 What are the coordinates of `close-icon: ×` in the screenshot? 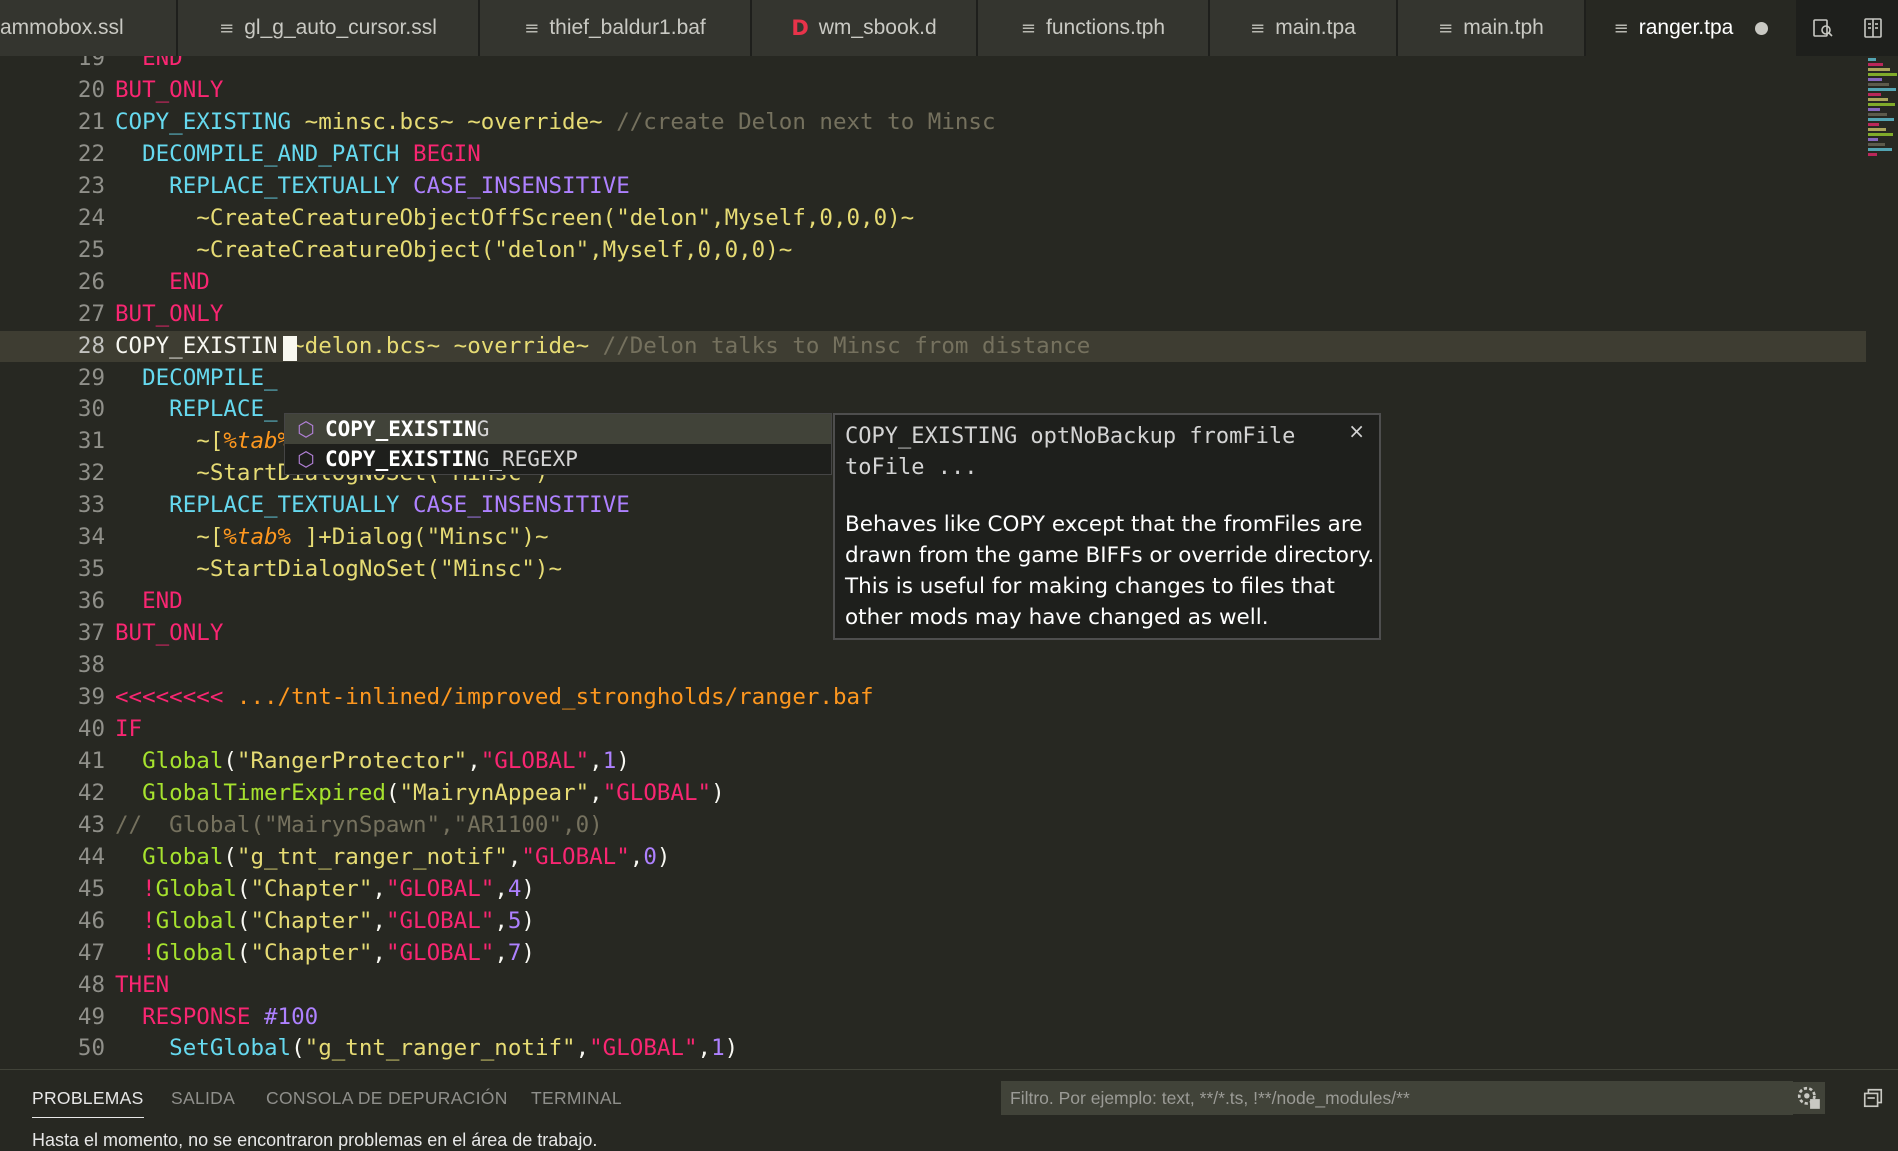 It's located at (1356, 431).